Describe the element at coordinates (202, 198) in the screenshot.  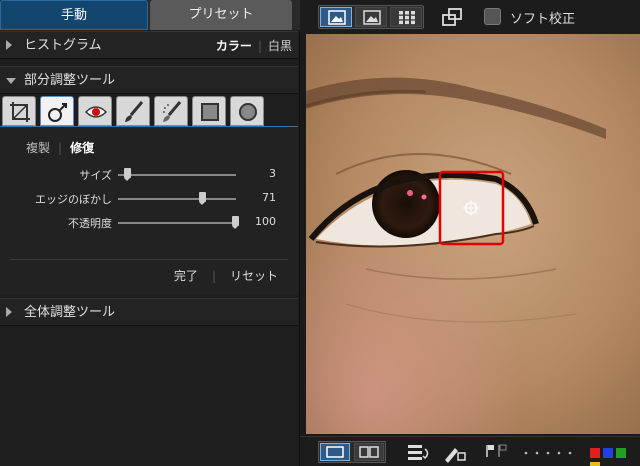
I see `edge-feather-slider-thumb` at that location.